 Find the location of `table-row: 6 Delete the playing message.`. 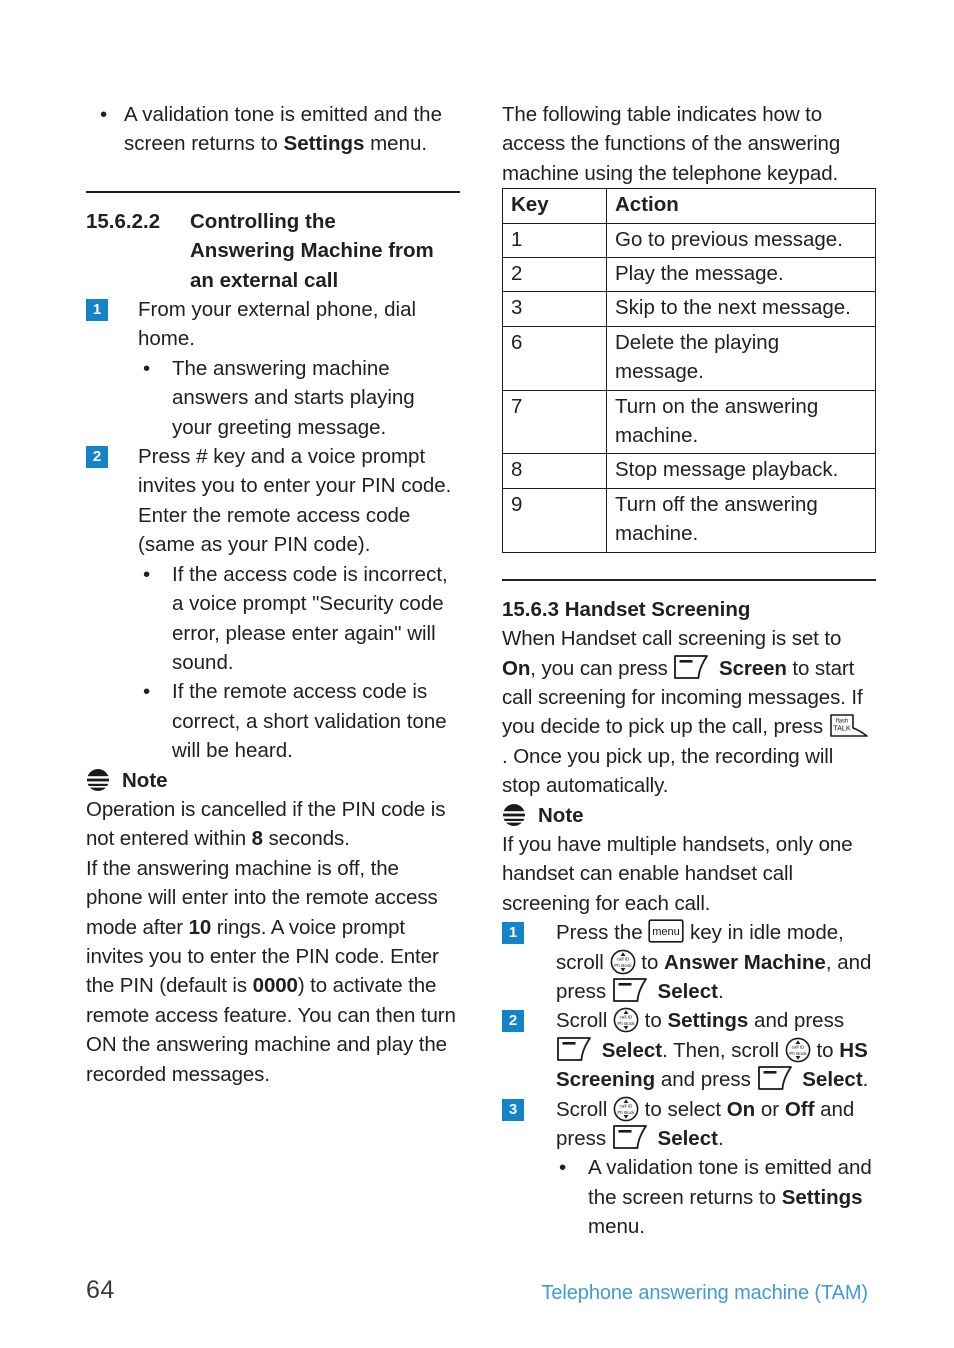

table-row: 6 Delete the playing message. is located at coordinates (689, 358).